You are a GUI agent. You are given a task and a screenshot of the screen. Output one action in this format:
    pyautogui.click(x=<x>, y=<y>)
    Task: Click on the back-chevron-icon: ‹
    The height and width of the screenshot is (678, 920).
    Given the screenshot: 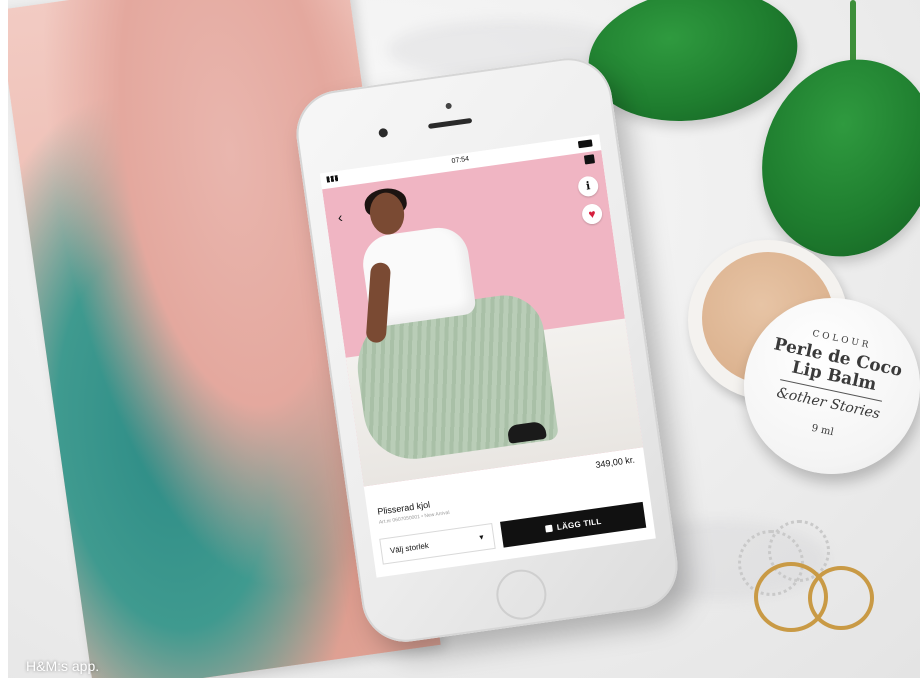 What is the action you would take?
    pyautogui.click(x=340, y=217)
    